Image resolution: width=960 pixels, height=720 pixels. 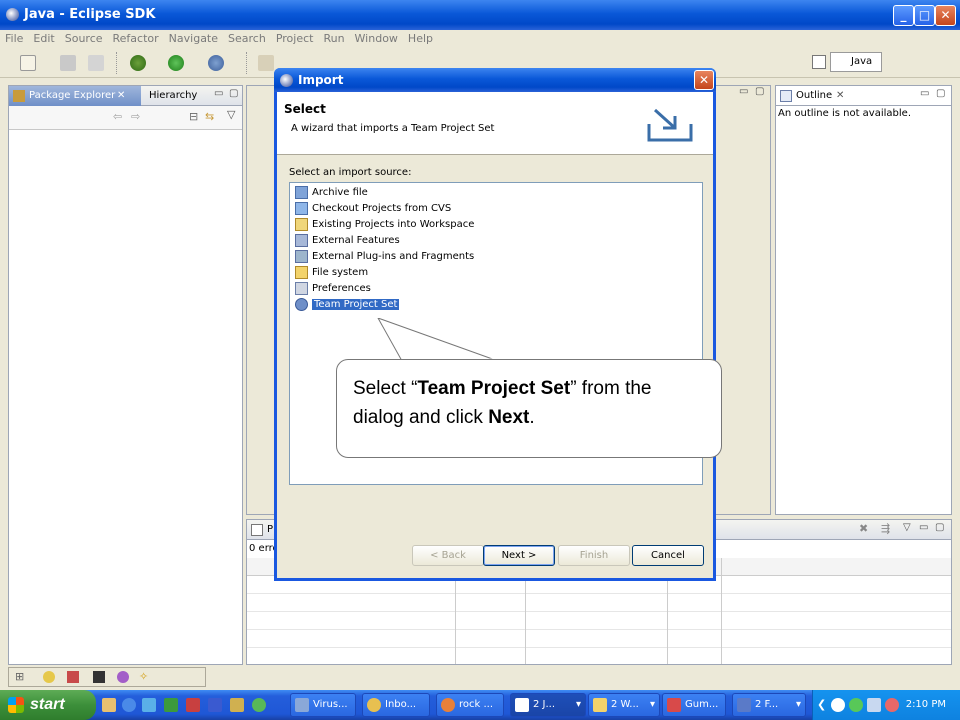 What do you see at coordinates (99, 677) in the screenshot?
I see `console-icon` at bounding box center [99, 677].